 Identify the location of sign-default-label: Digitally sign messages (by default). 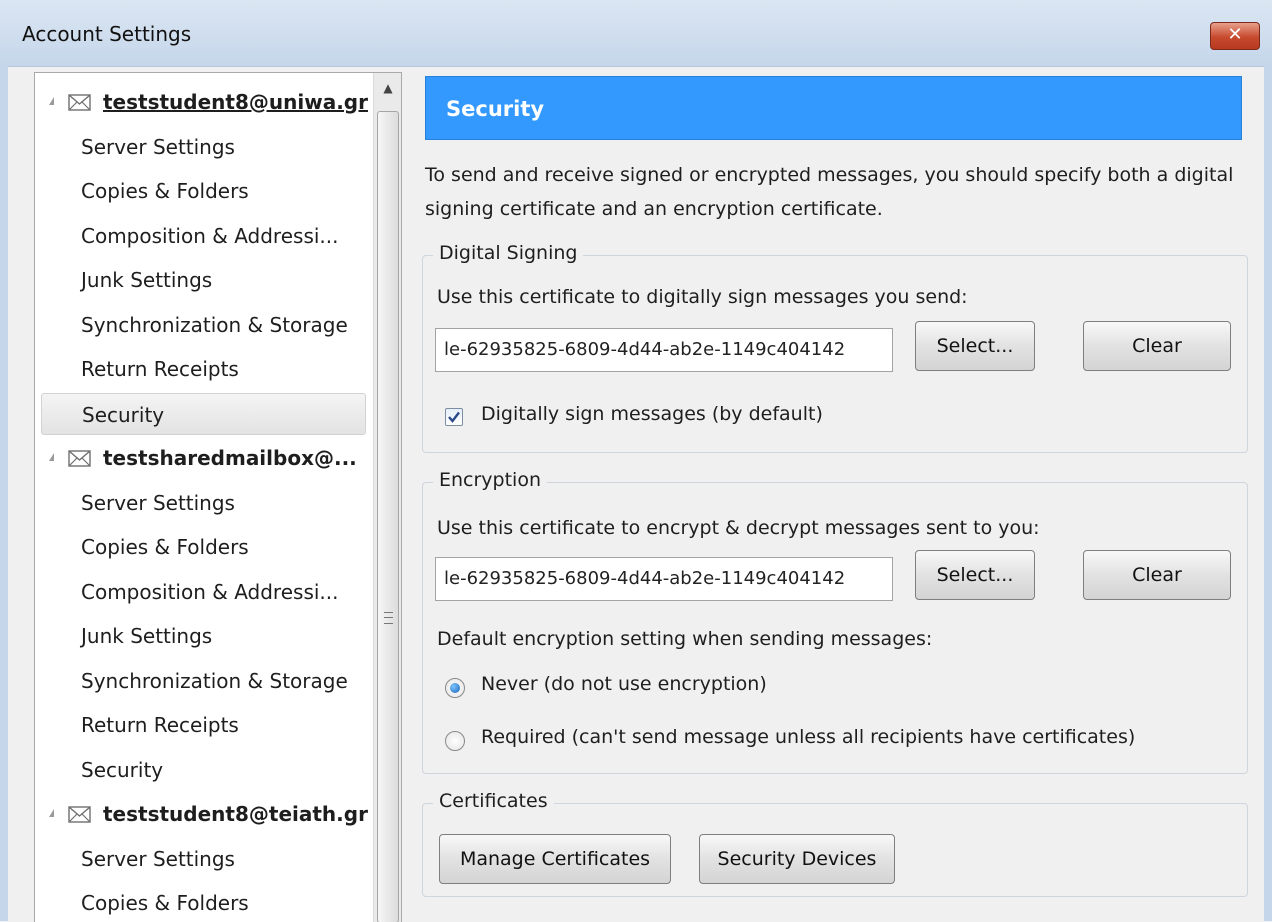
(652, 414).